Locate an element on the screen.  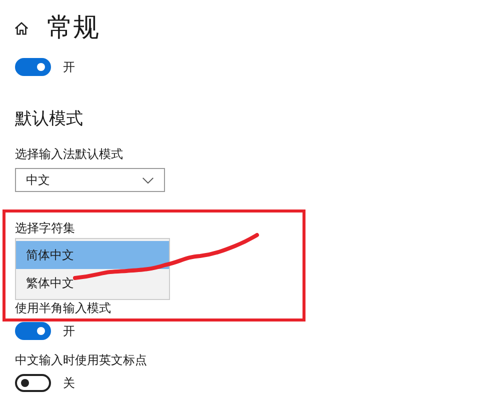
page-title: 常规 is located at coordinates (73, 28).